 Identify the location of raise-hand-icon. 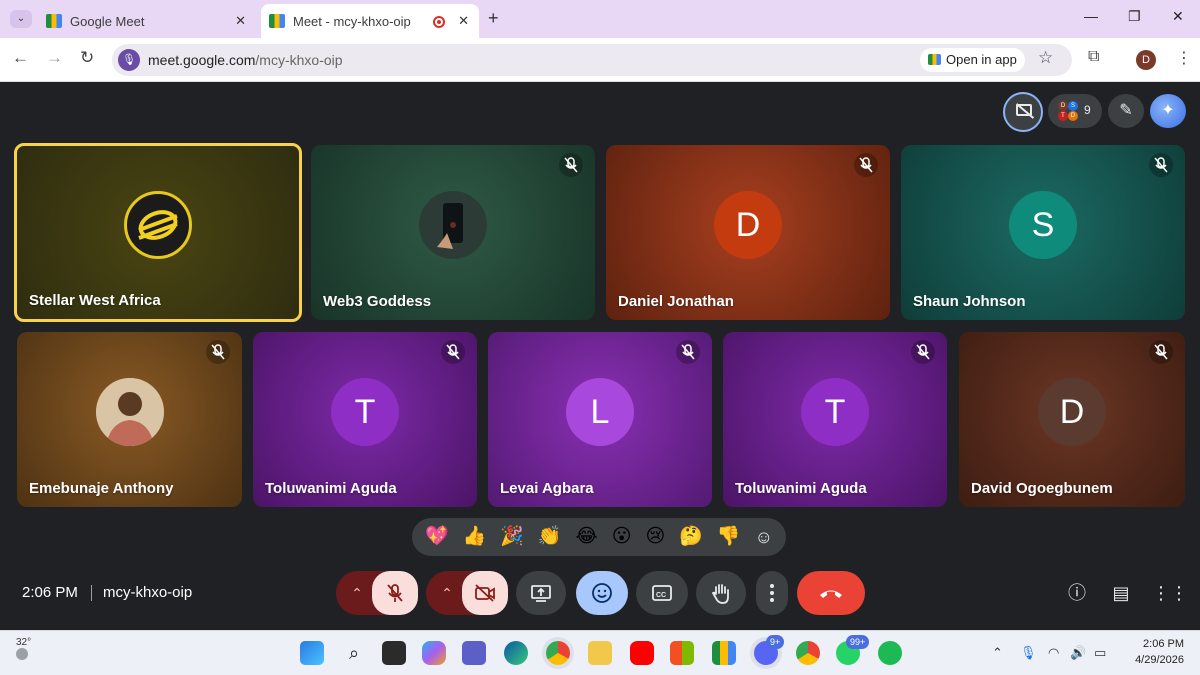
(720, 594).